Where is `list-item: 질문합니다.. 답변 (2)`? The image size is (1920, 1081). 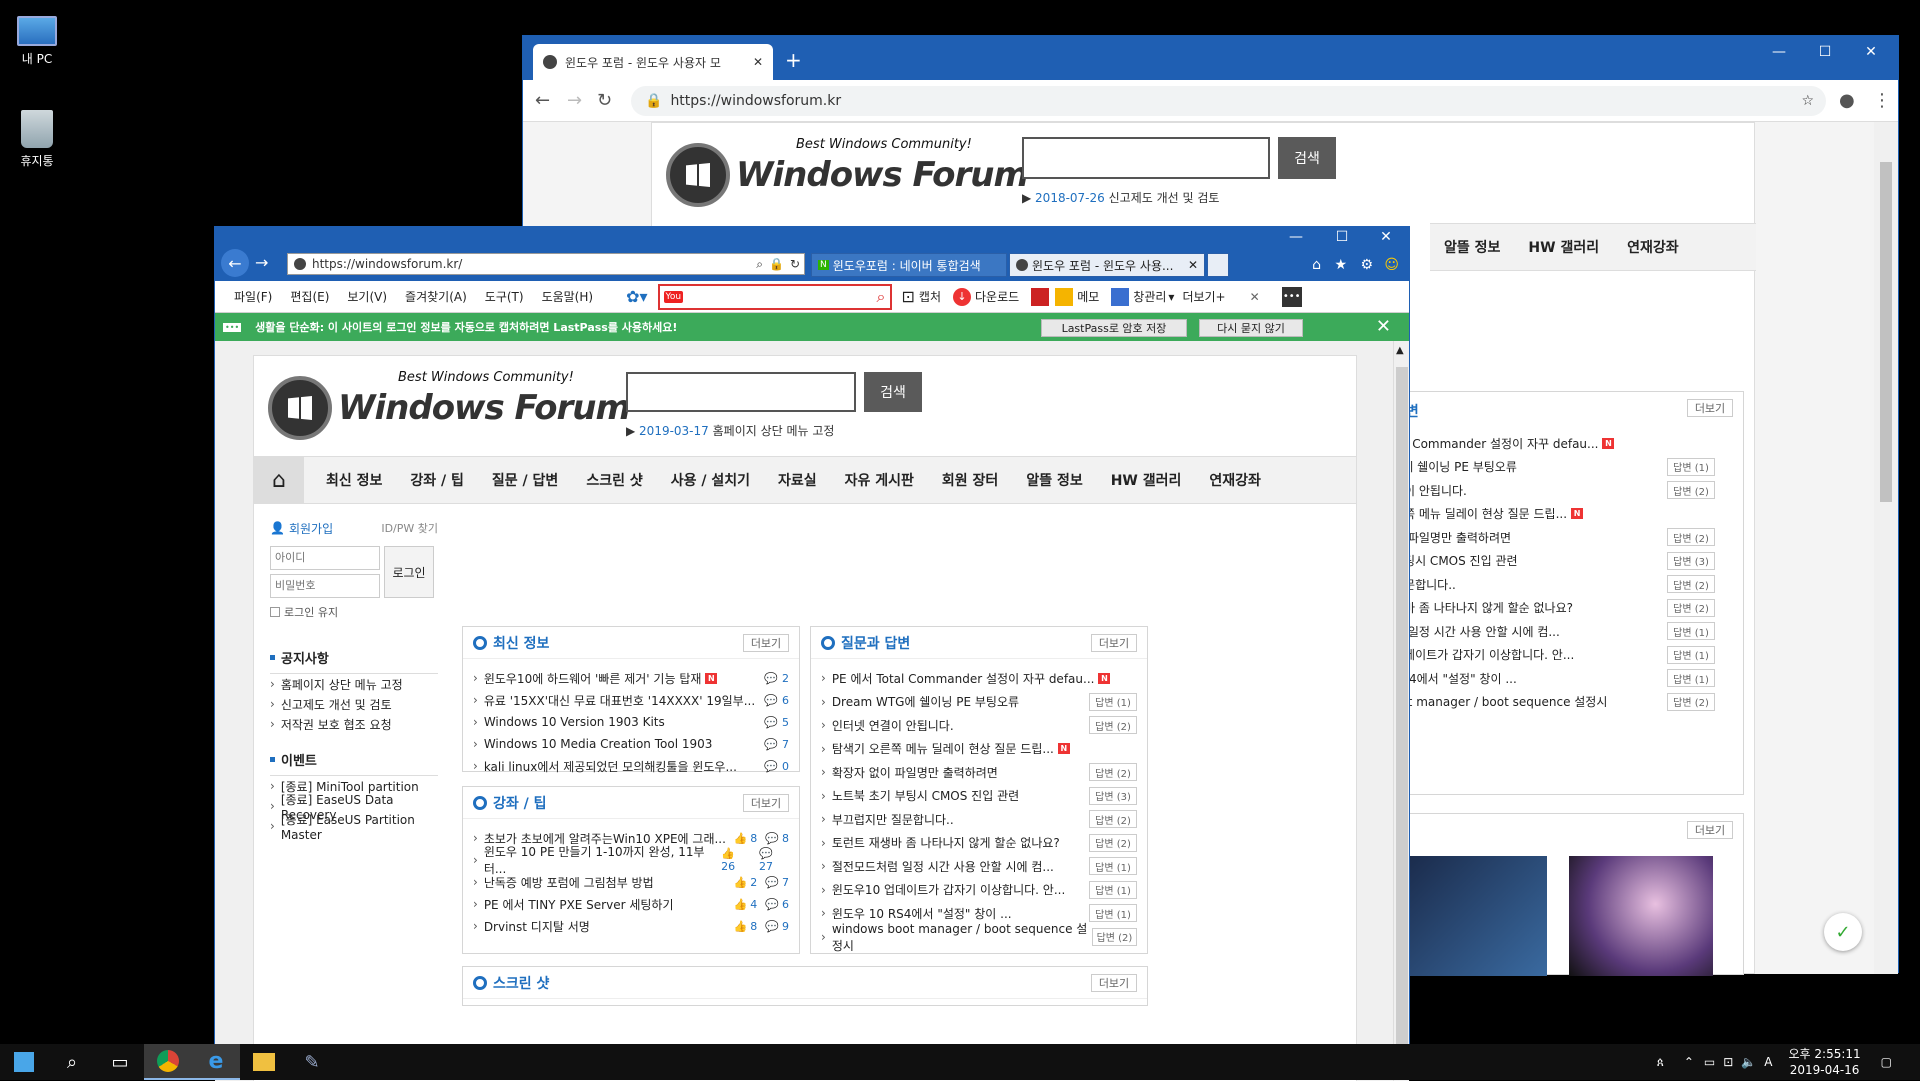 list-item: 질문합니다.. 답변 (2) is located at coordinates (1554, 584).